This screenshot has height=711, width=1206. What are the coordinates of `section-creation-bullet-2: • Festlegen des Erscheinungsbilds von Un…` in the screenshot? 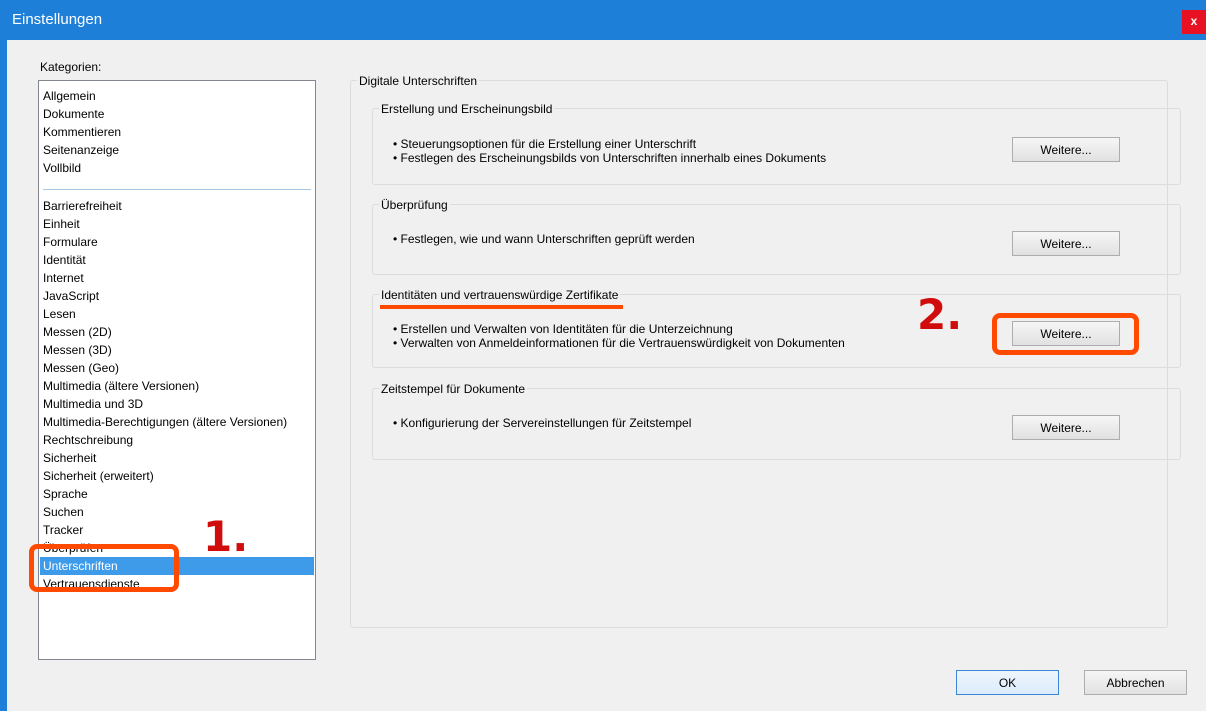 It's located at (610, 158).